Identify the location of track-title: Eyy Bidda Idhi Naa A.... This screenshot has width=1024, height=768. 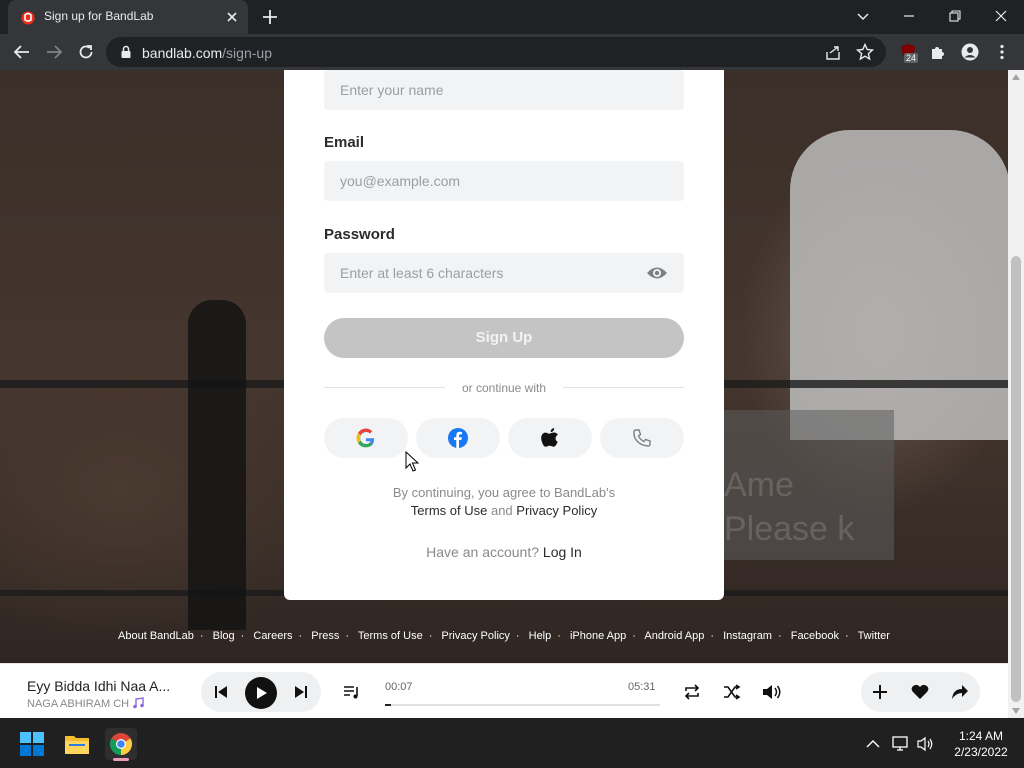
(98, 686).